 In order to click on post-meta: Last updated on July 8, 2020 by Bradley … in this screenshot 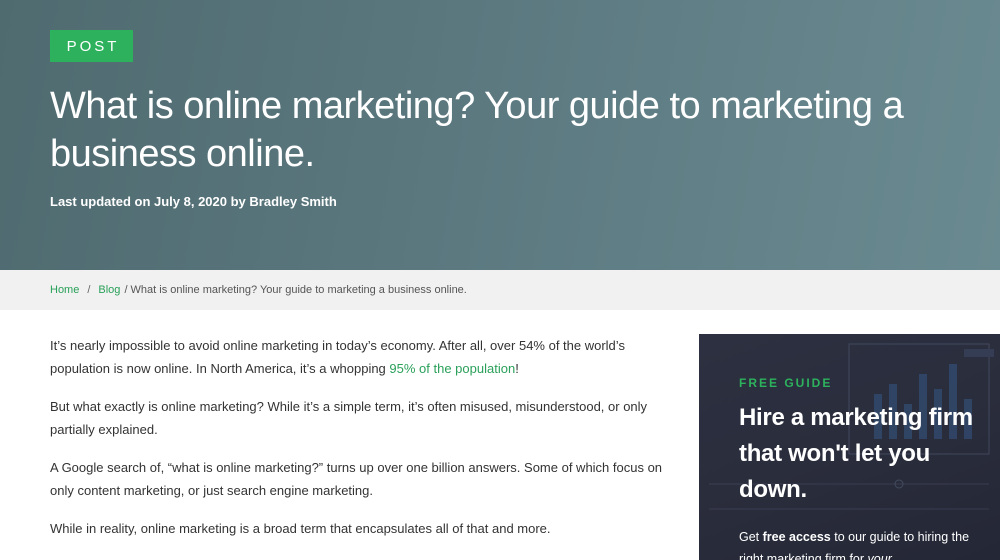, I will do `click(193, 201)`.